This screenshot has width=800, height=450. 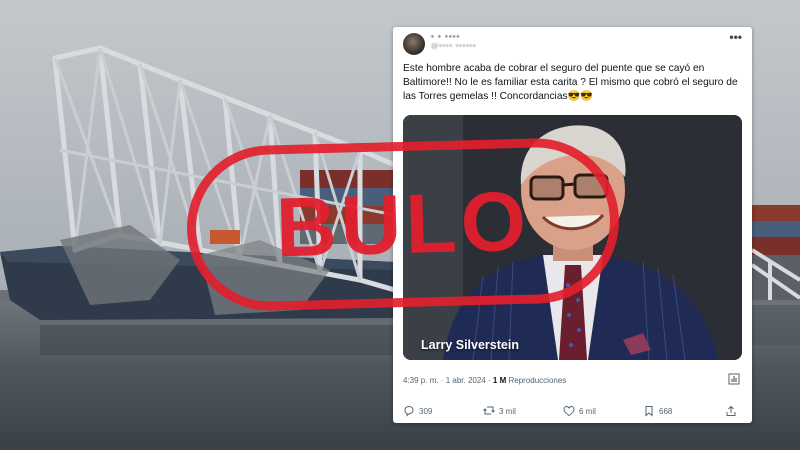 I want to click on author-name: • • ••••, so click(x=445, y=36).